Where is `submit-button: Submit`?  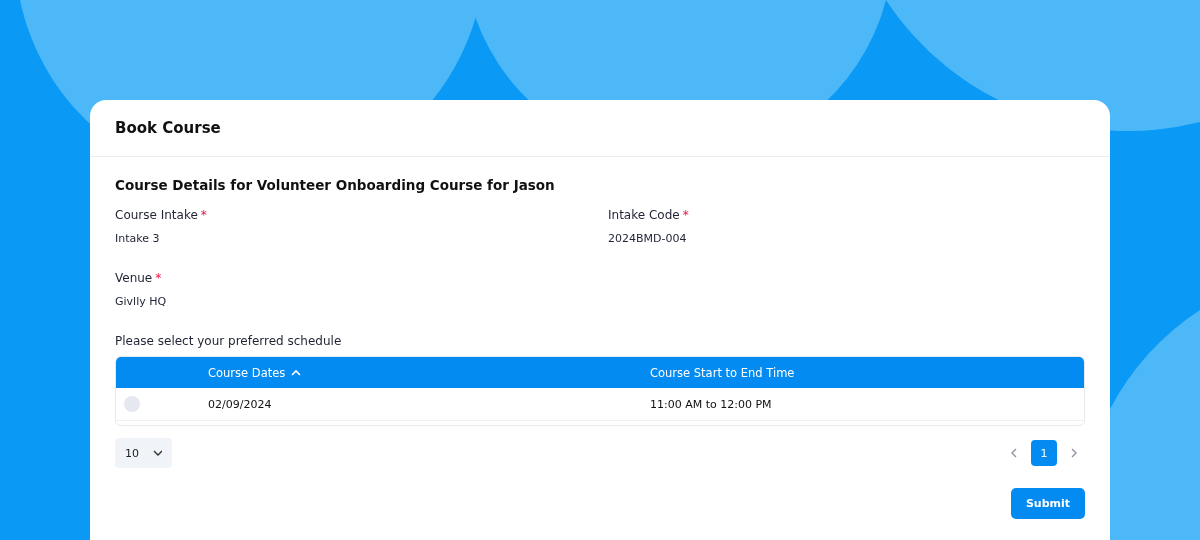
submit-button: Submit is located at coordinates (1047, 503).